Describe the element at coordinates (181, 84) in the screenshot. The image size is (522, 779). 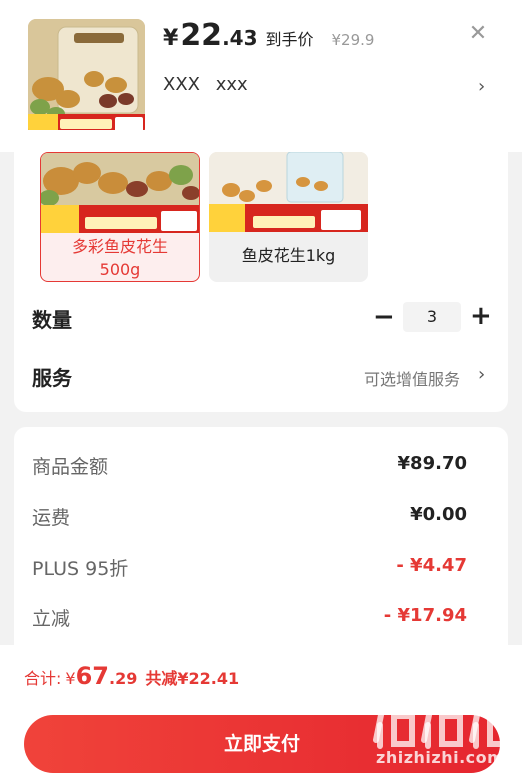
I see `selected-name: XXX` at that location.